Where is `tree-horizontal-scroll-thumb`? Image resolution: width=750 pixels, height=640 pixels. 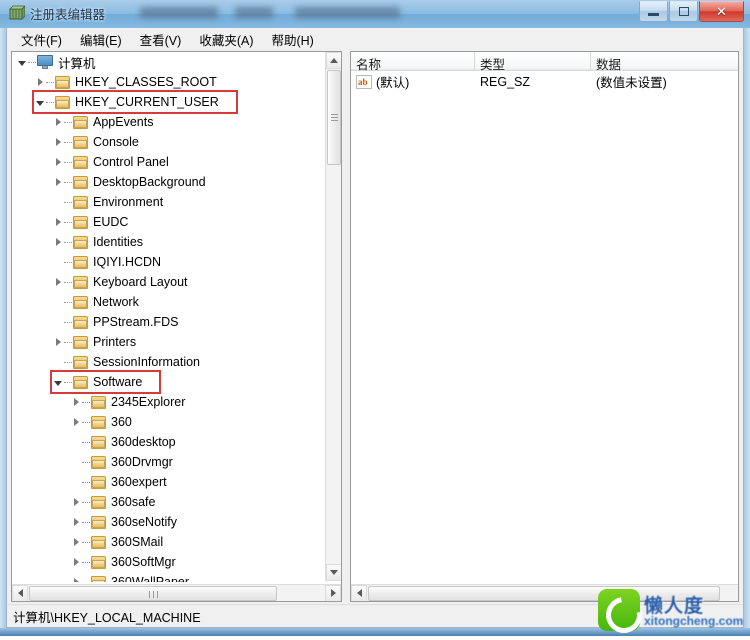
tree-horizontal-scroll-thumb is located at coordinates (153, 593).